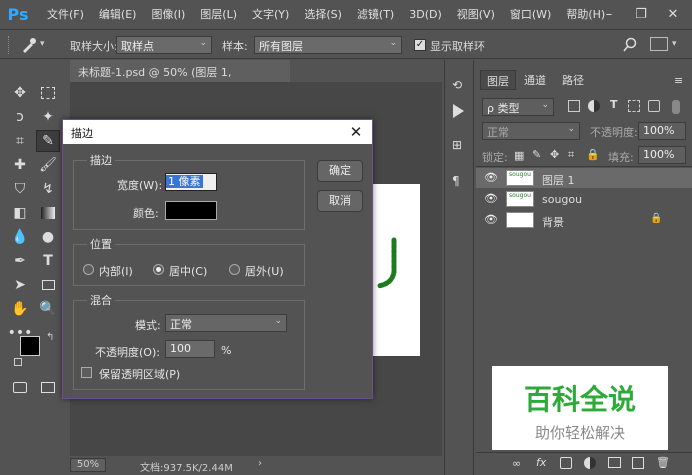 Image resolution: width=692 pixels, height=475 pixels. What do you see at coordinates (425, 14) in the screenshot?
I see `menu-3d: 3D(D)` at bounding box center [425, 14].